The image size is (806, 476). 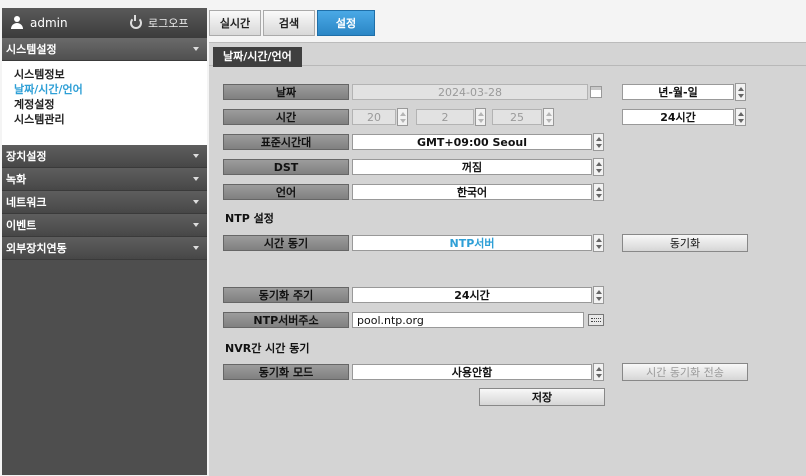 I want to click on top-tabs: 실시간 검색 설정, so click(x=293, y=23).